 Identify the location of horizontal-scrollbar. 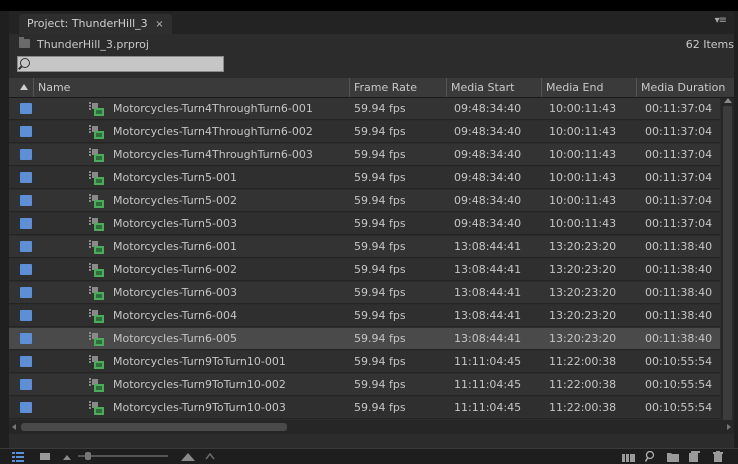
(371, 427).